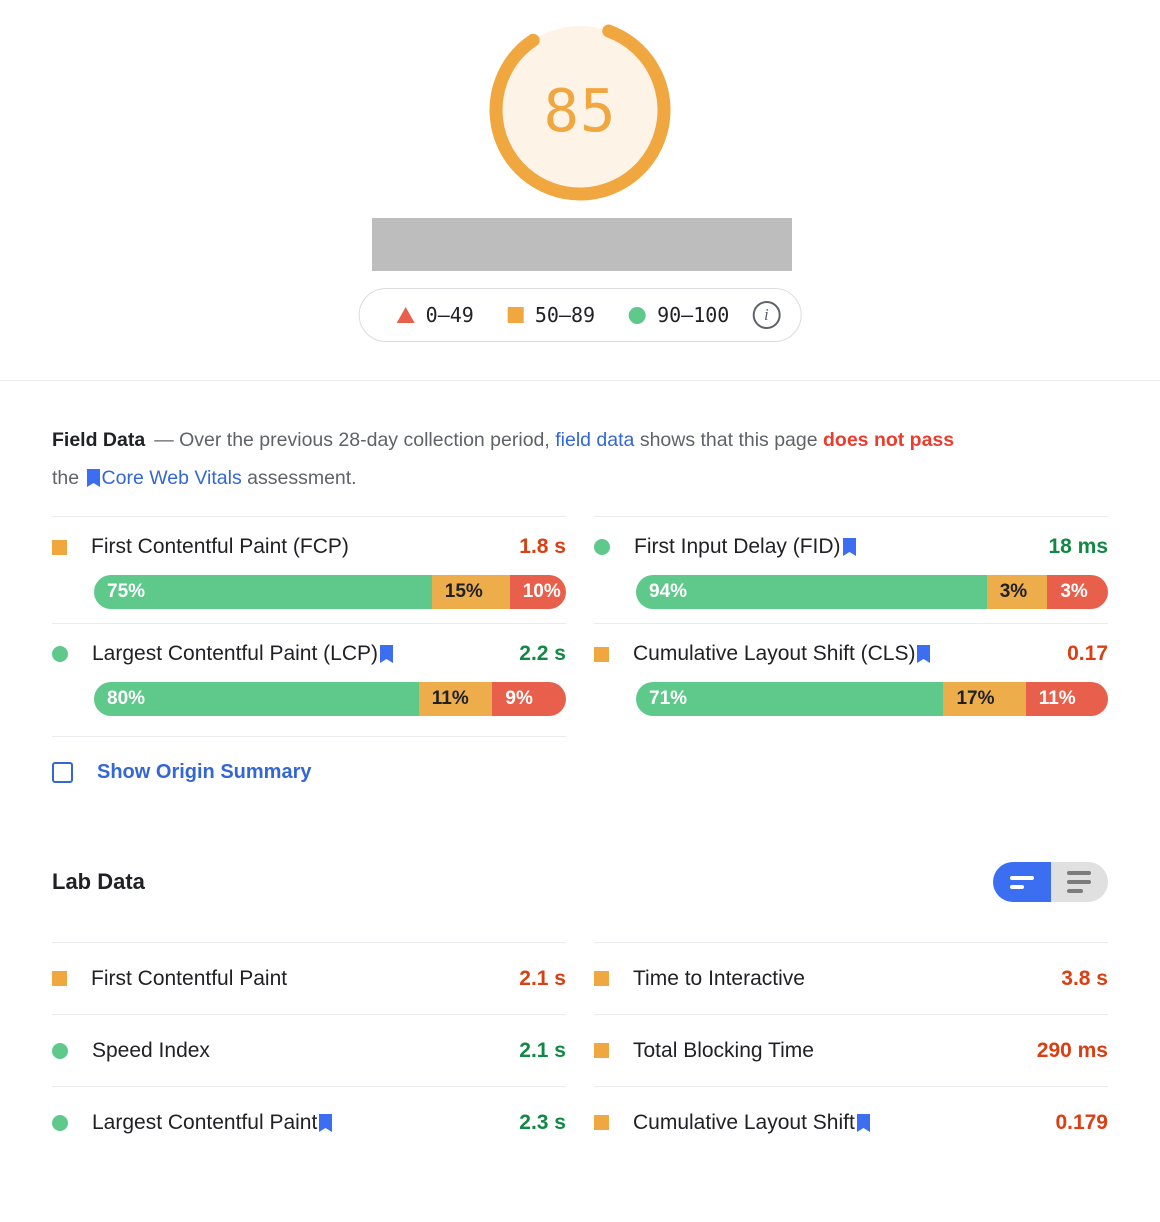 The image size is (1160, 1222). Describe the element at coordinates (220, 546) in the screenshot. I see `field-metric-name: First Contentful Paint (FCP)` at that location.